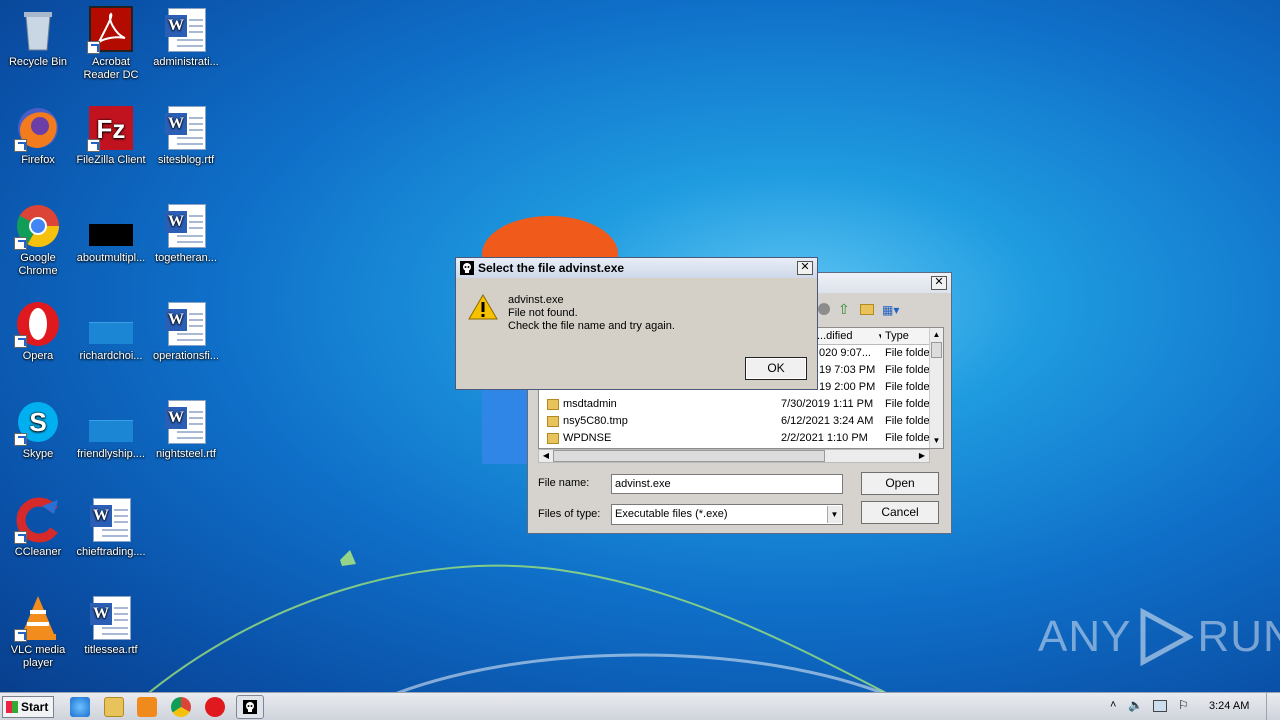 The width and height of the screenshot is (1280, 720). What do you see at coordinates (805, 268) in the screenshot?
I see `error-dialog-close-button: ✕` at bounding box center [805, 268].